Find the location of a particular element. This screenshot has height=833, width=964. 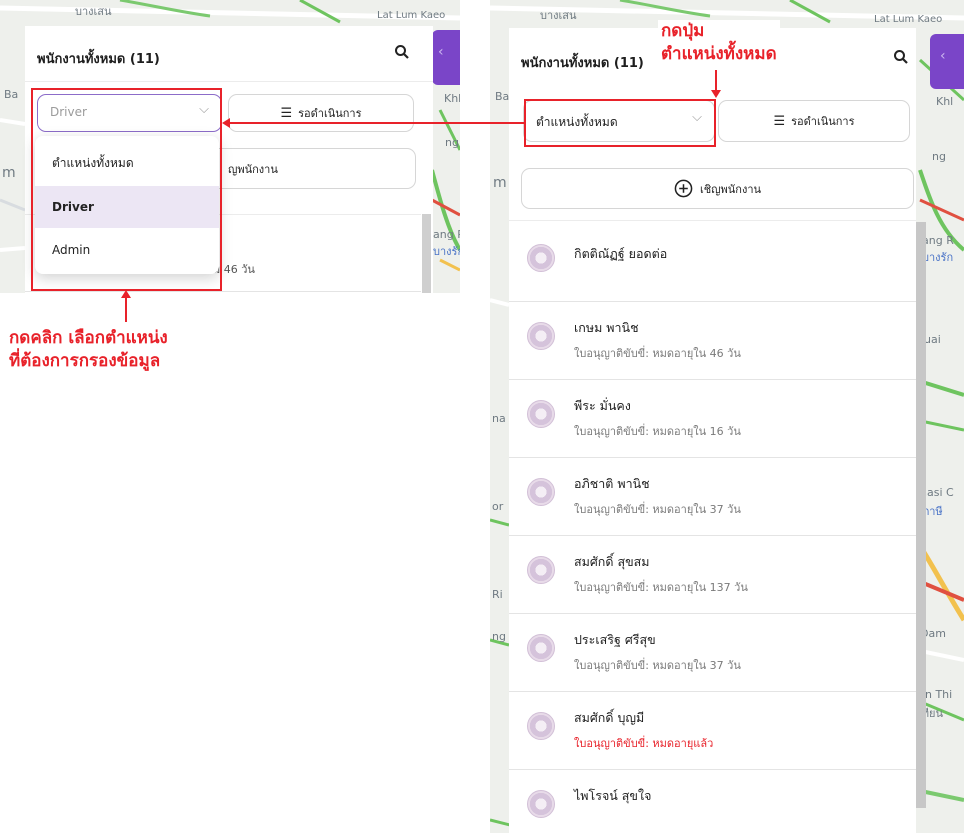

list-item: ไพโรจน์ สุขใจ is located at coordinates (712, 801).